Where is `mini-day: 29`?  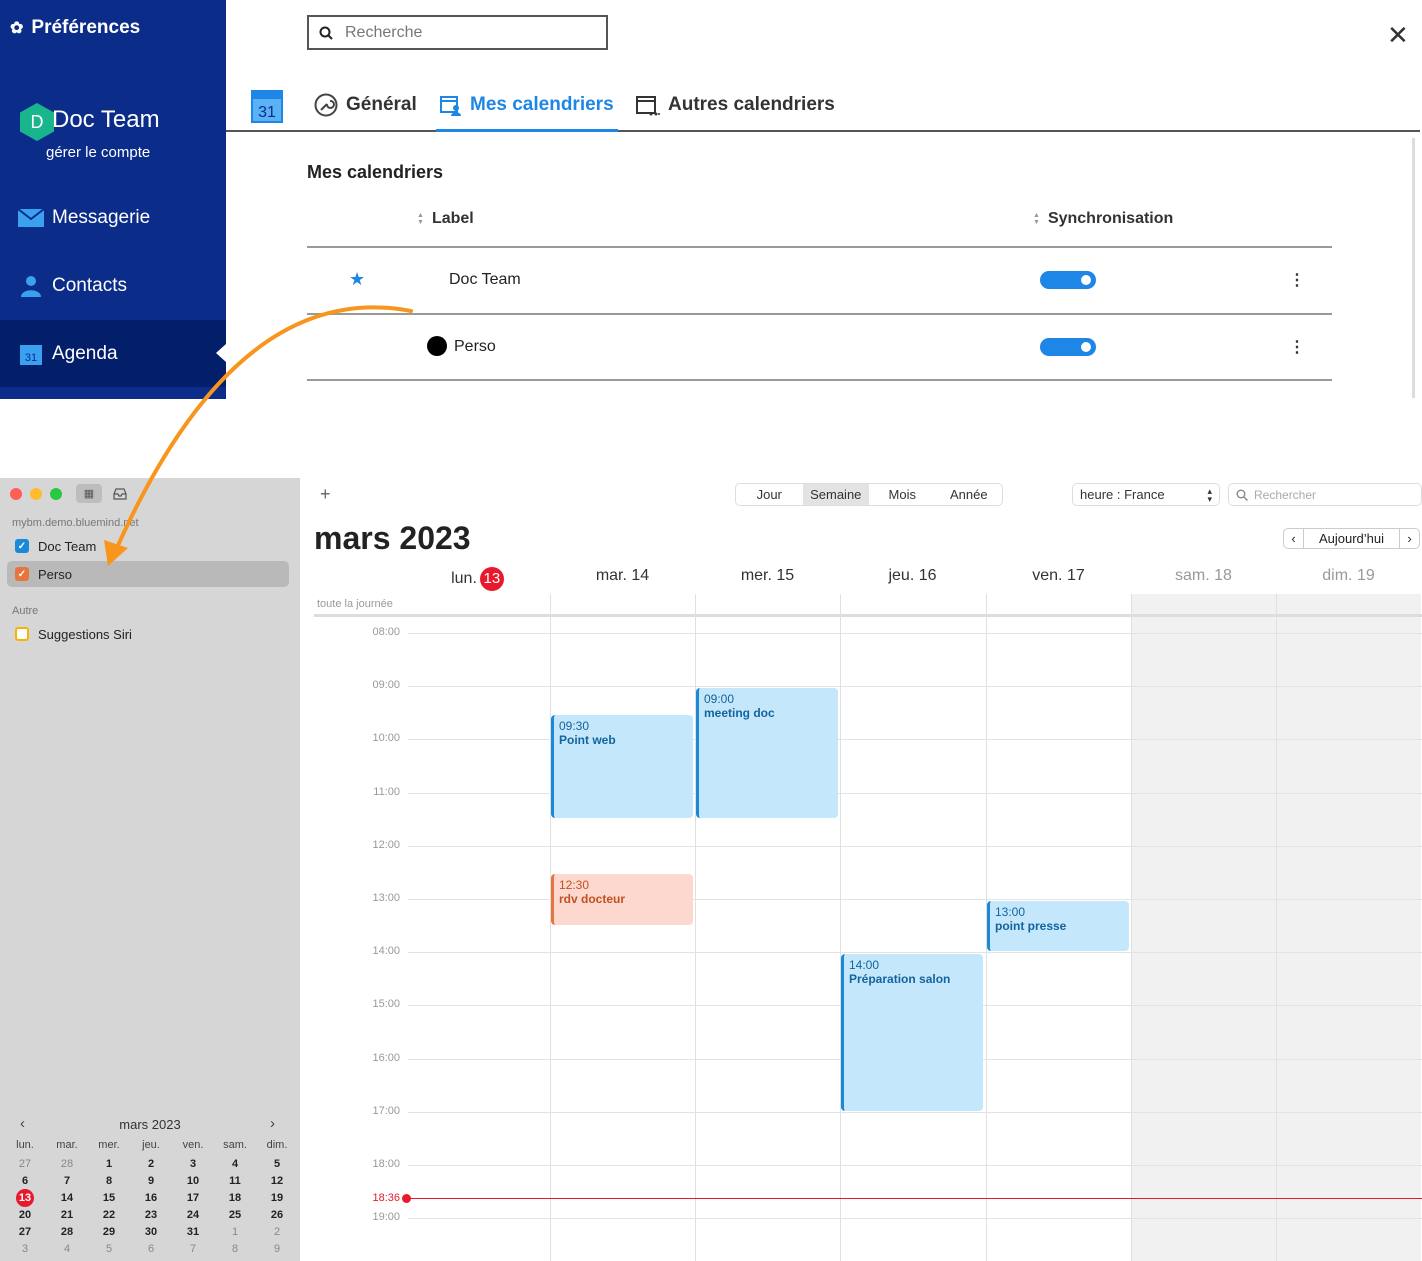
mini-day: 29 is located at coordinates (109, 1232).